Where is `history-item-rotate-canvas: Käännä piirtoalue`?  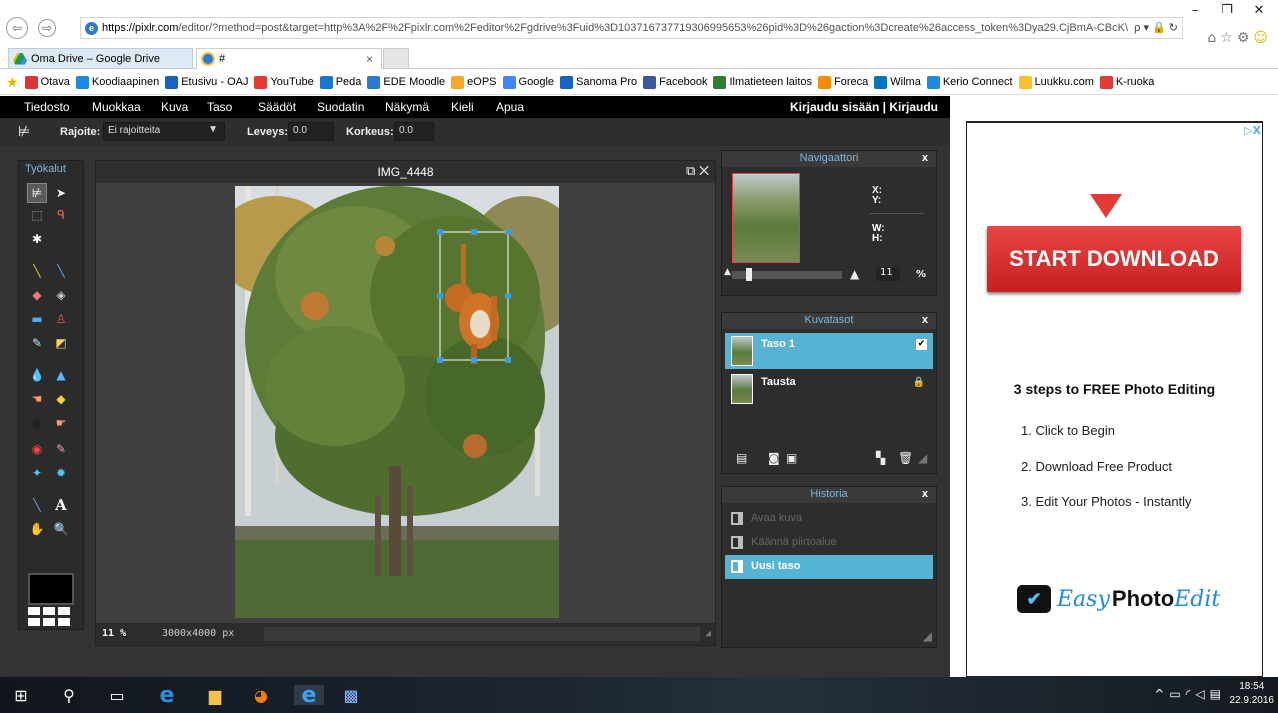
history-item-rotate-canvas: Käännä piirtoalue is located at coordinates (829, 543).